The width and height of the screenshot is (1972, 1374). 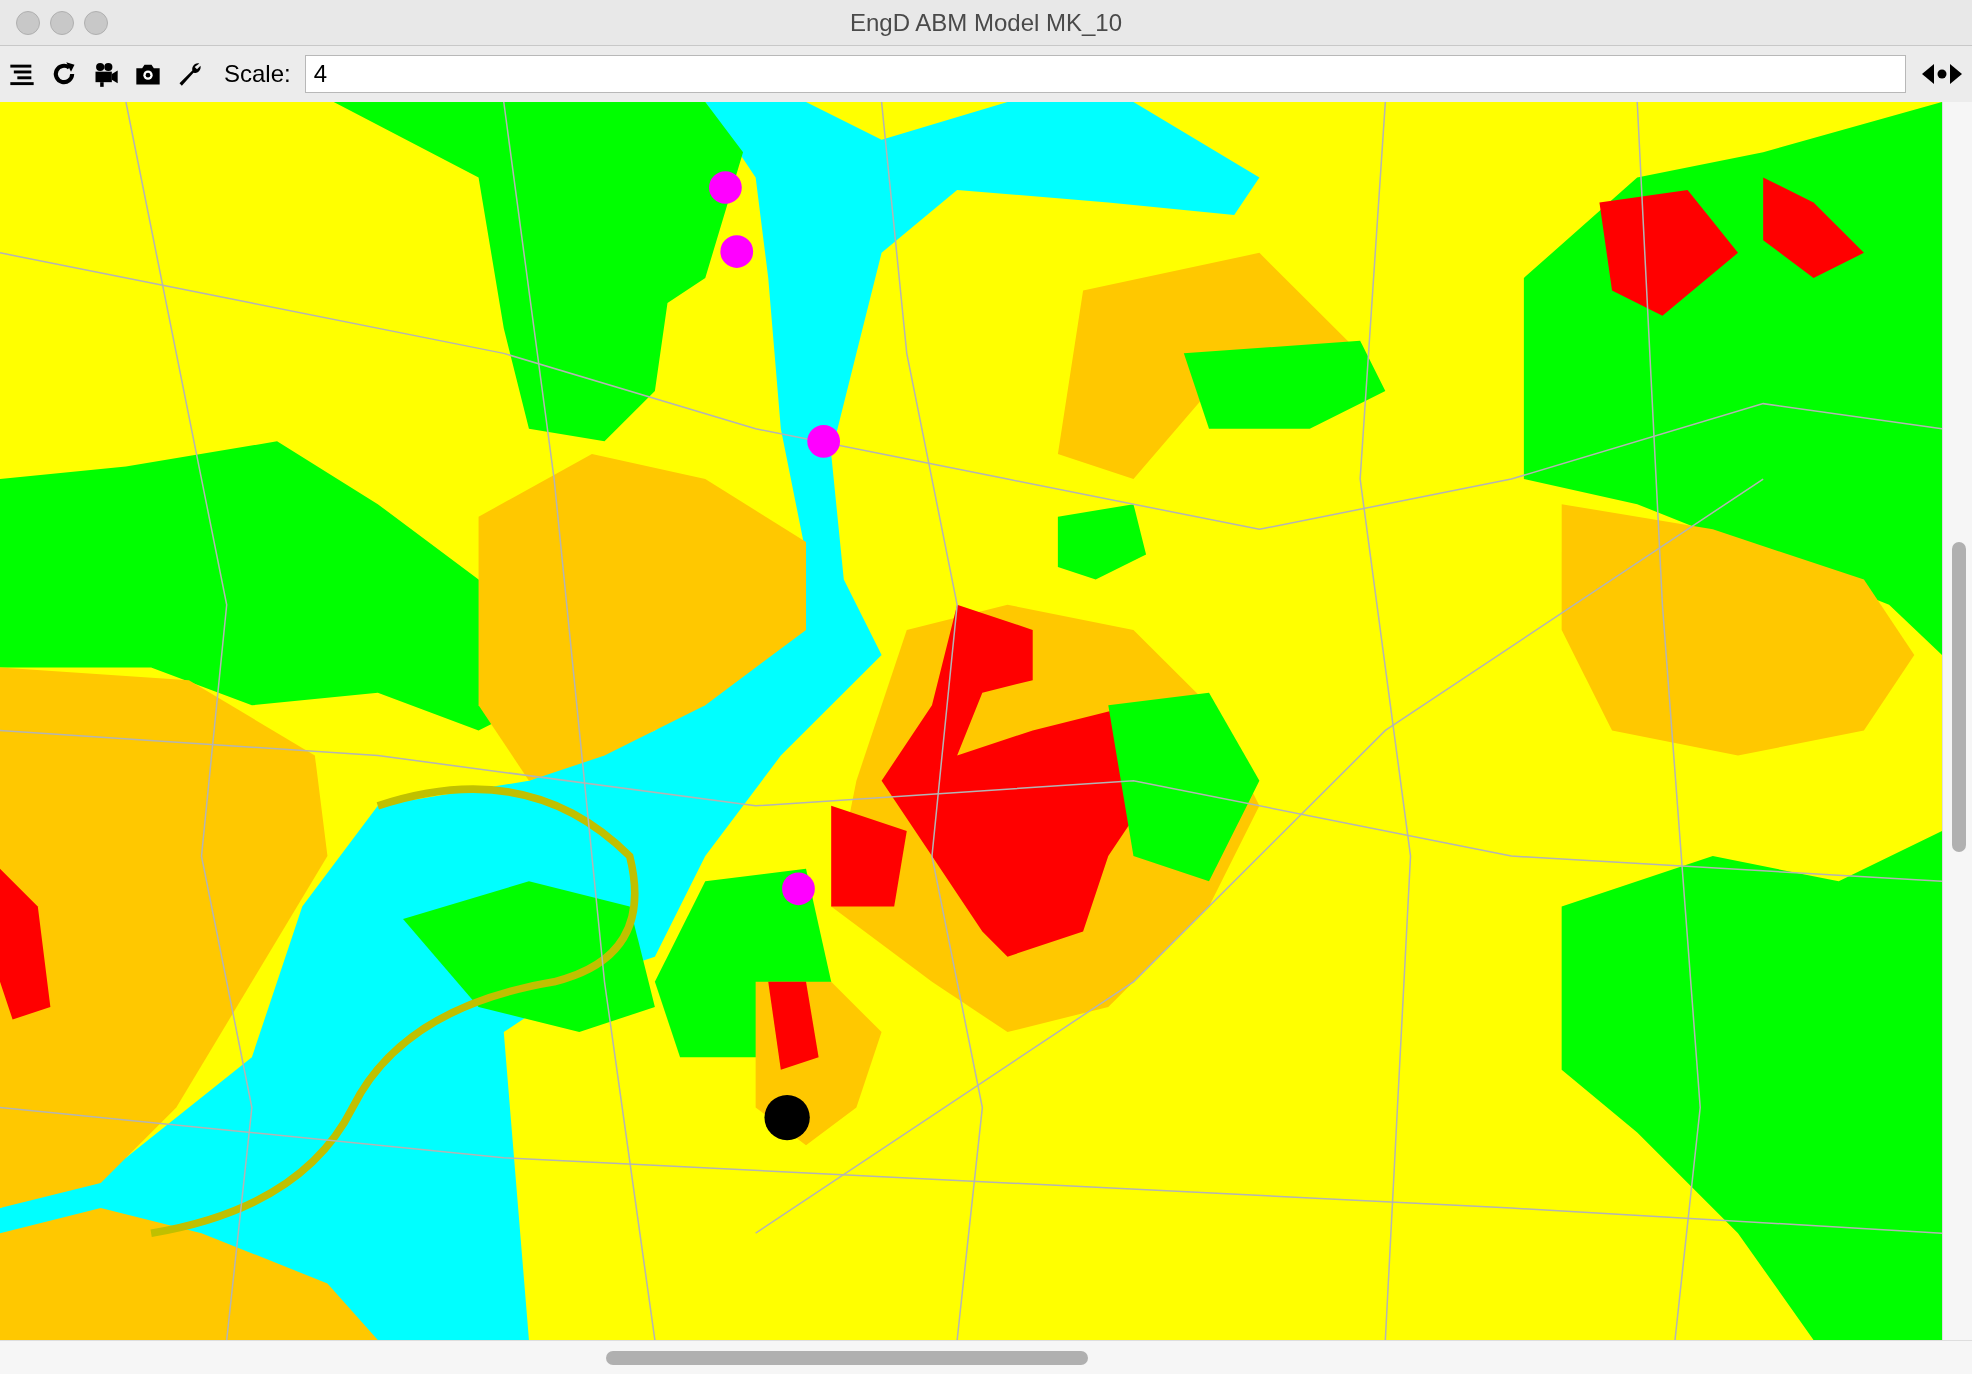 I want to click on zoom-button, so click(x=96, y=22).